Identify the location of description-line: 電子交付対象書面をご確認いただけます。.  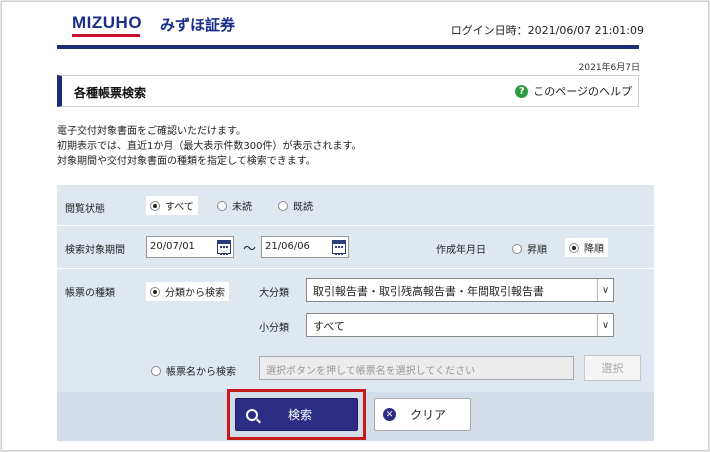
(151, 131).